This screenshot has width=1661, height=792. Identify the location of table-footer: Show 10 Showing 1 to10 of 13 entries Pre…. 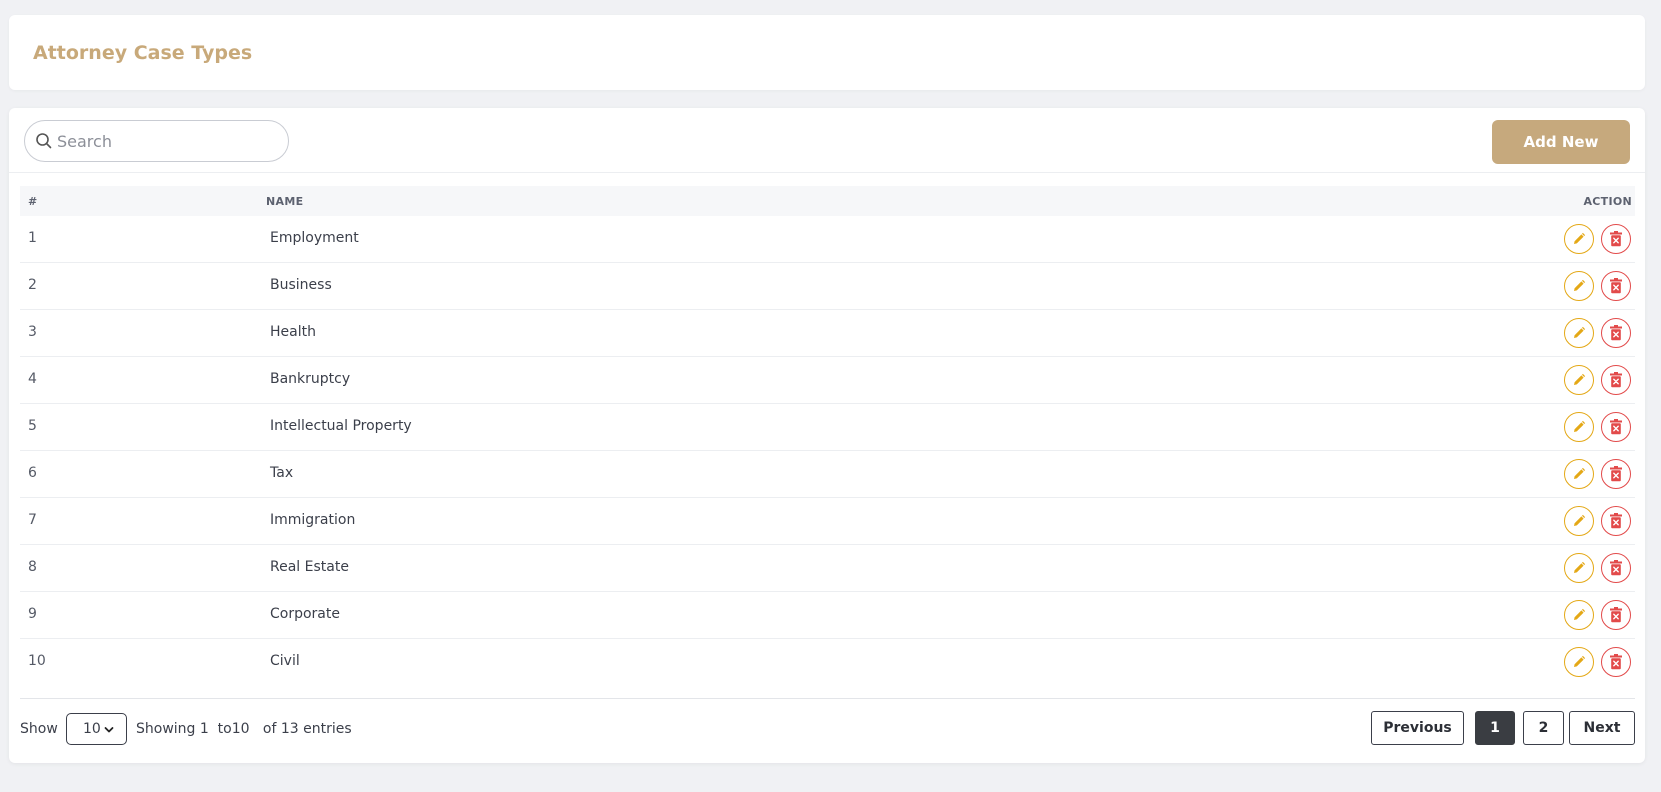
(827, 729).